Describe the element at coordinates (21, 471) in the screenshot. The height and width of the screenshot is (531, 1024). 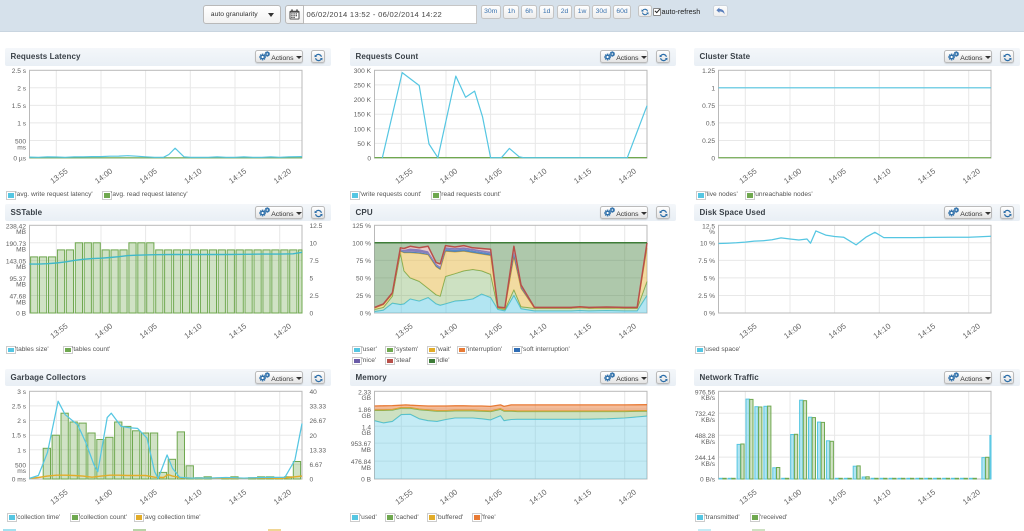
I see `svg-text: ms` at that location.